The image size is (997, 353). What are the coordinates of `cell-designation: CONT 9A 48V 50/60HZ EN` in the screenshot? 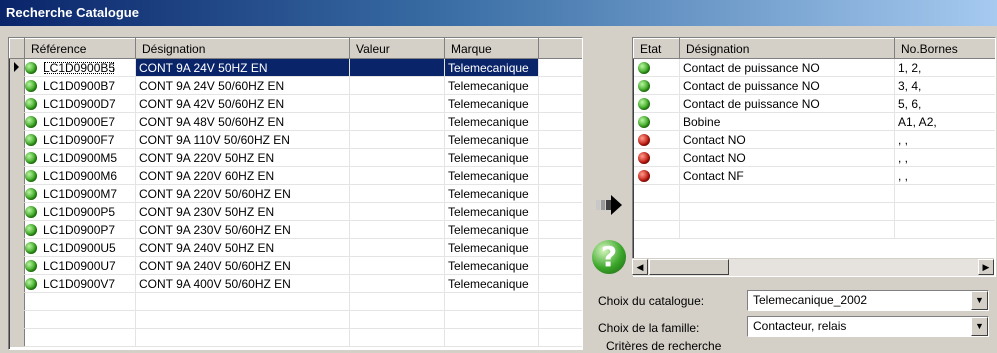 It's located at (242, 121).